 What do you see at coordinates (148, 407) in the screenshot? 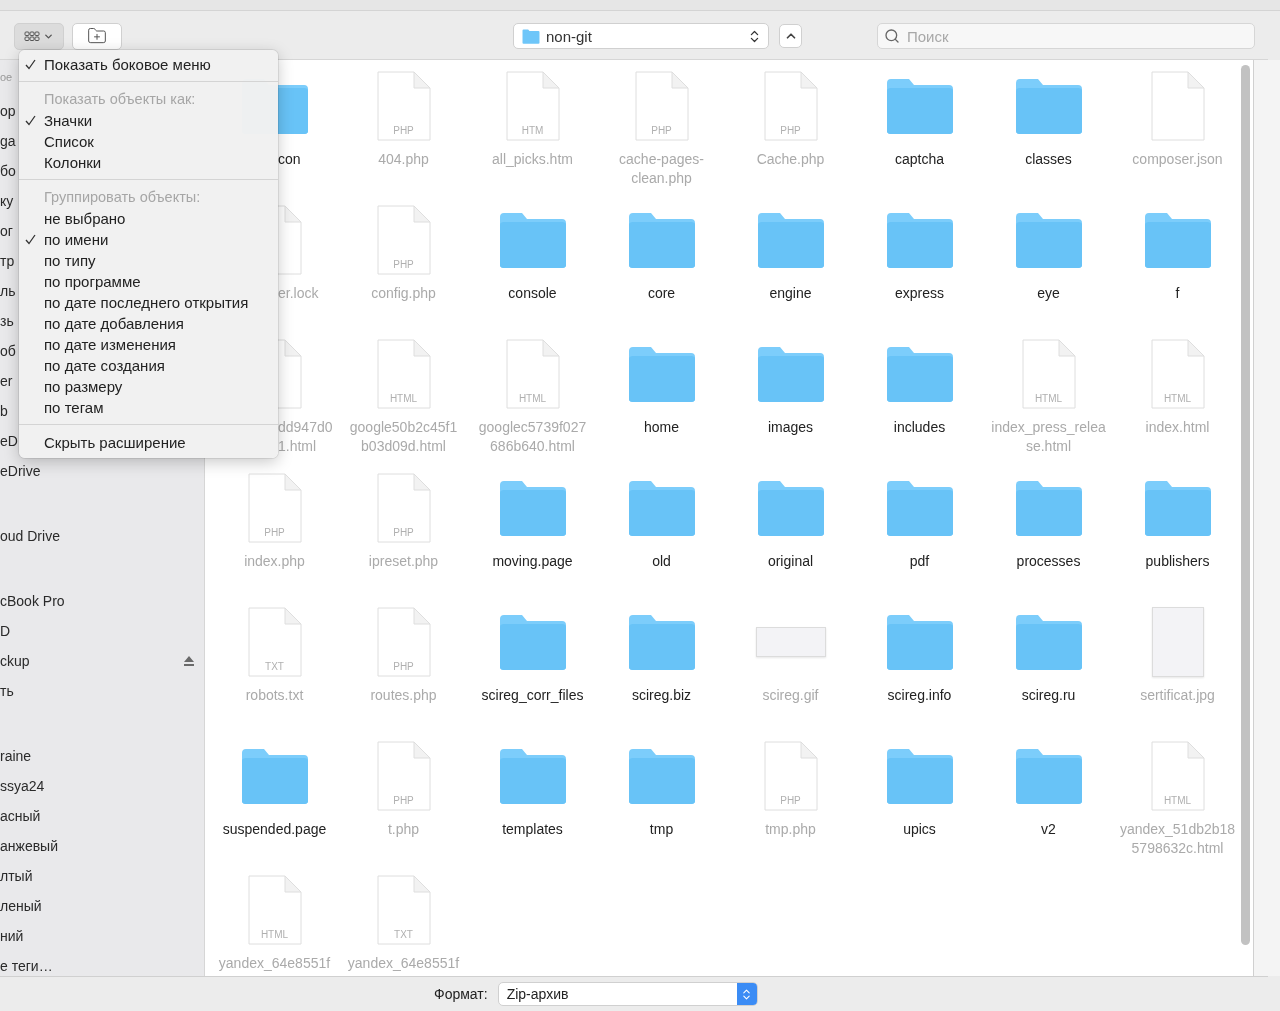
I see `menu-item: по тегам` at bounding box center [148, 407].